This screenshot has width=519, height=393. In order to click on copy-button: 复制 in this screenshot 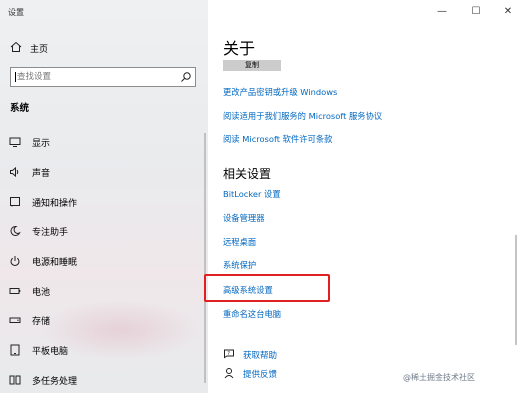, I will do `click(252, 65)`.